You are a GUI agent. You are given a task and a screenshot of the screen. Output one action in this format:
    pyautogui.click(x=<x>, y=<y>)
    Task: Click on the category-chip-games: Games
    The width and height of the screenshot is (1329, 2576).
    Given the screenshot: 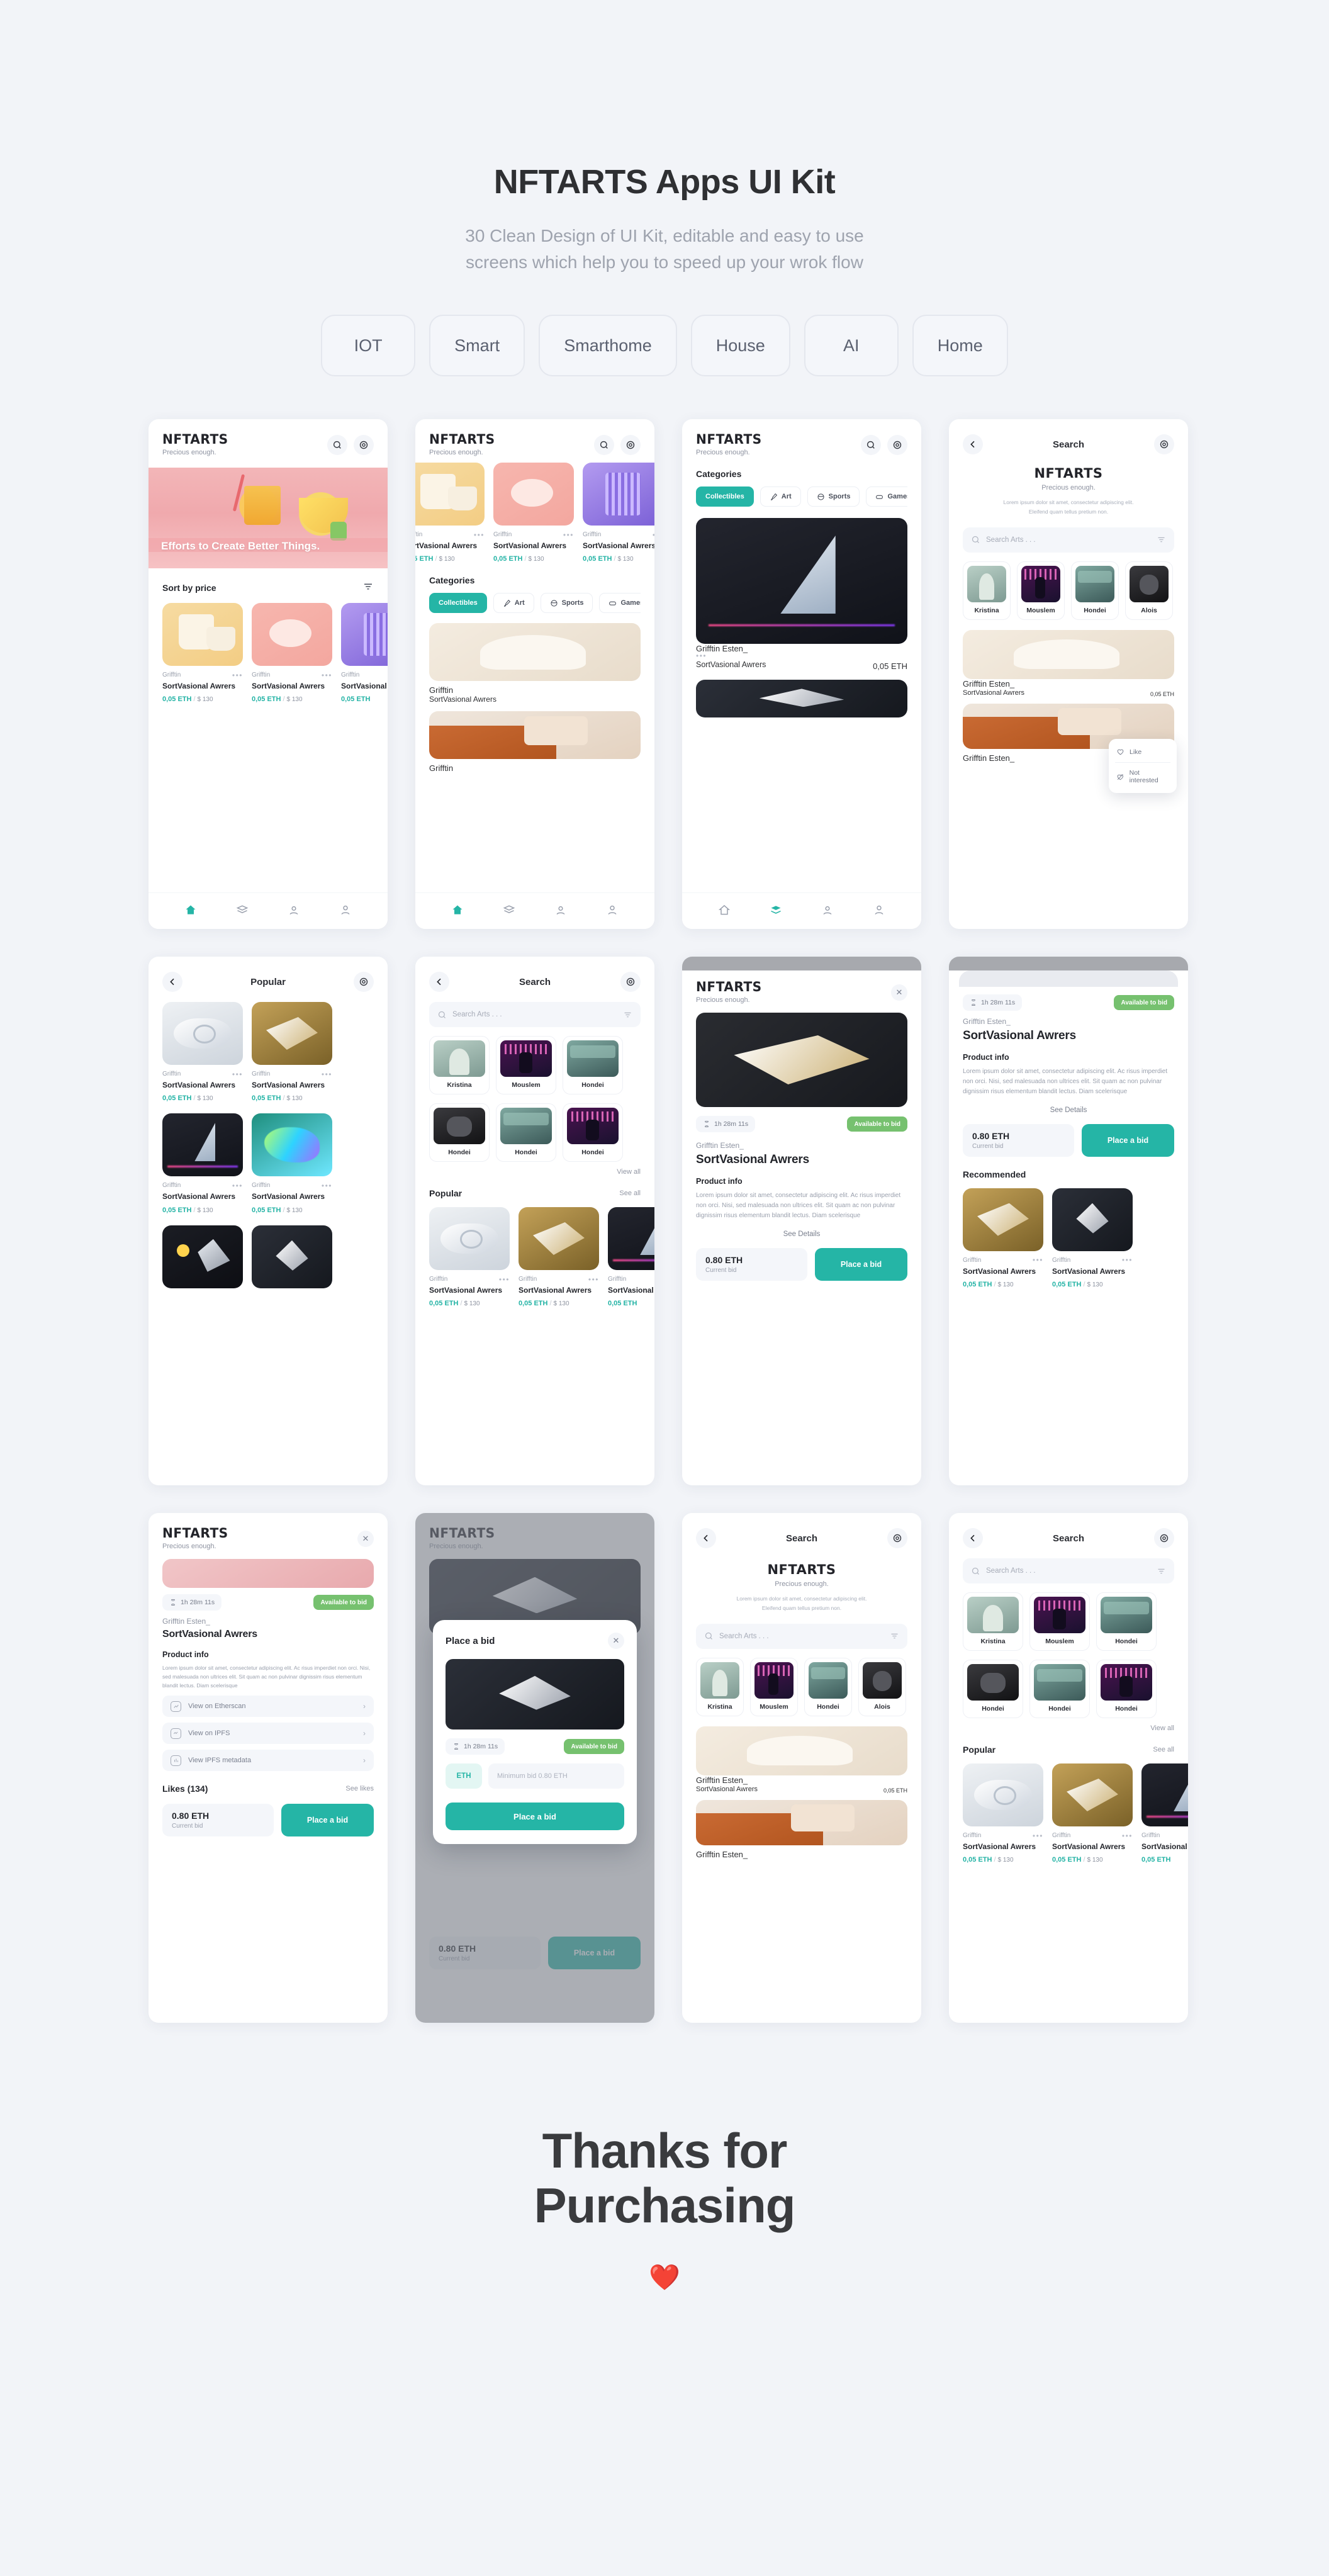 What is the action you would take?
    pyautogui.click(x=886, y=497)
    